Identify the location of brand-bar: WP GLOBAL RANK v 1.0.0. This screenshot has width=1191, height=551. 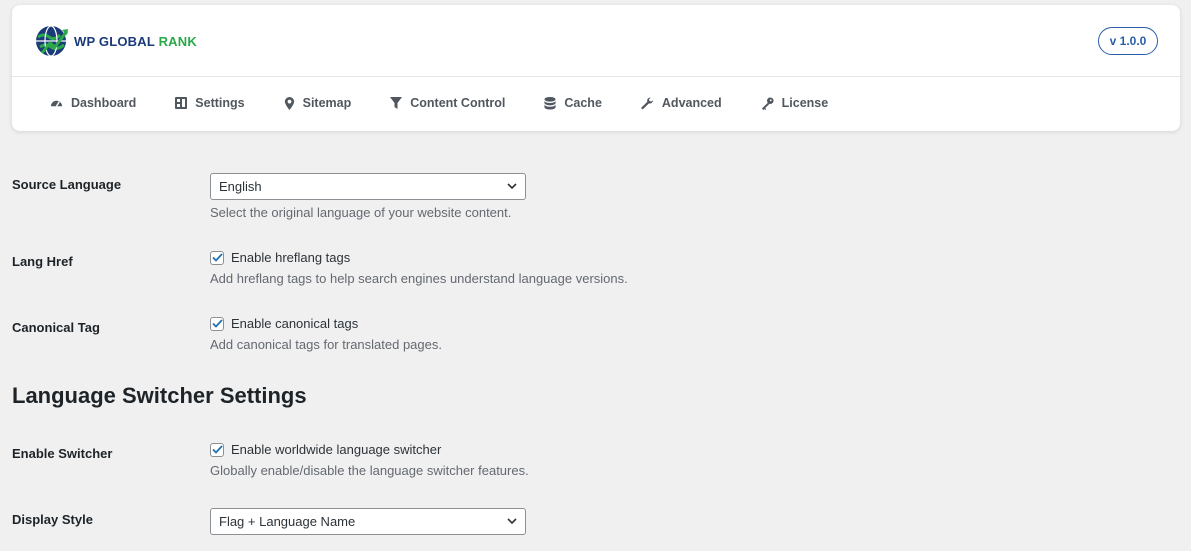
(596, 41).